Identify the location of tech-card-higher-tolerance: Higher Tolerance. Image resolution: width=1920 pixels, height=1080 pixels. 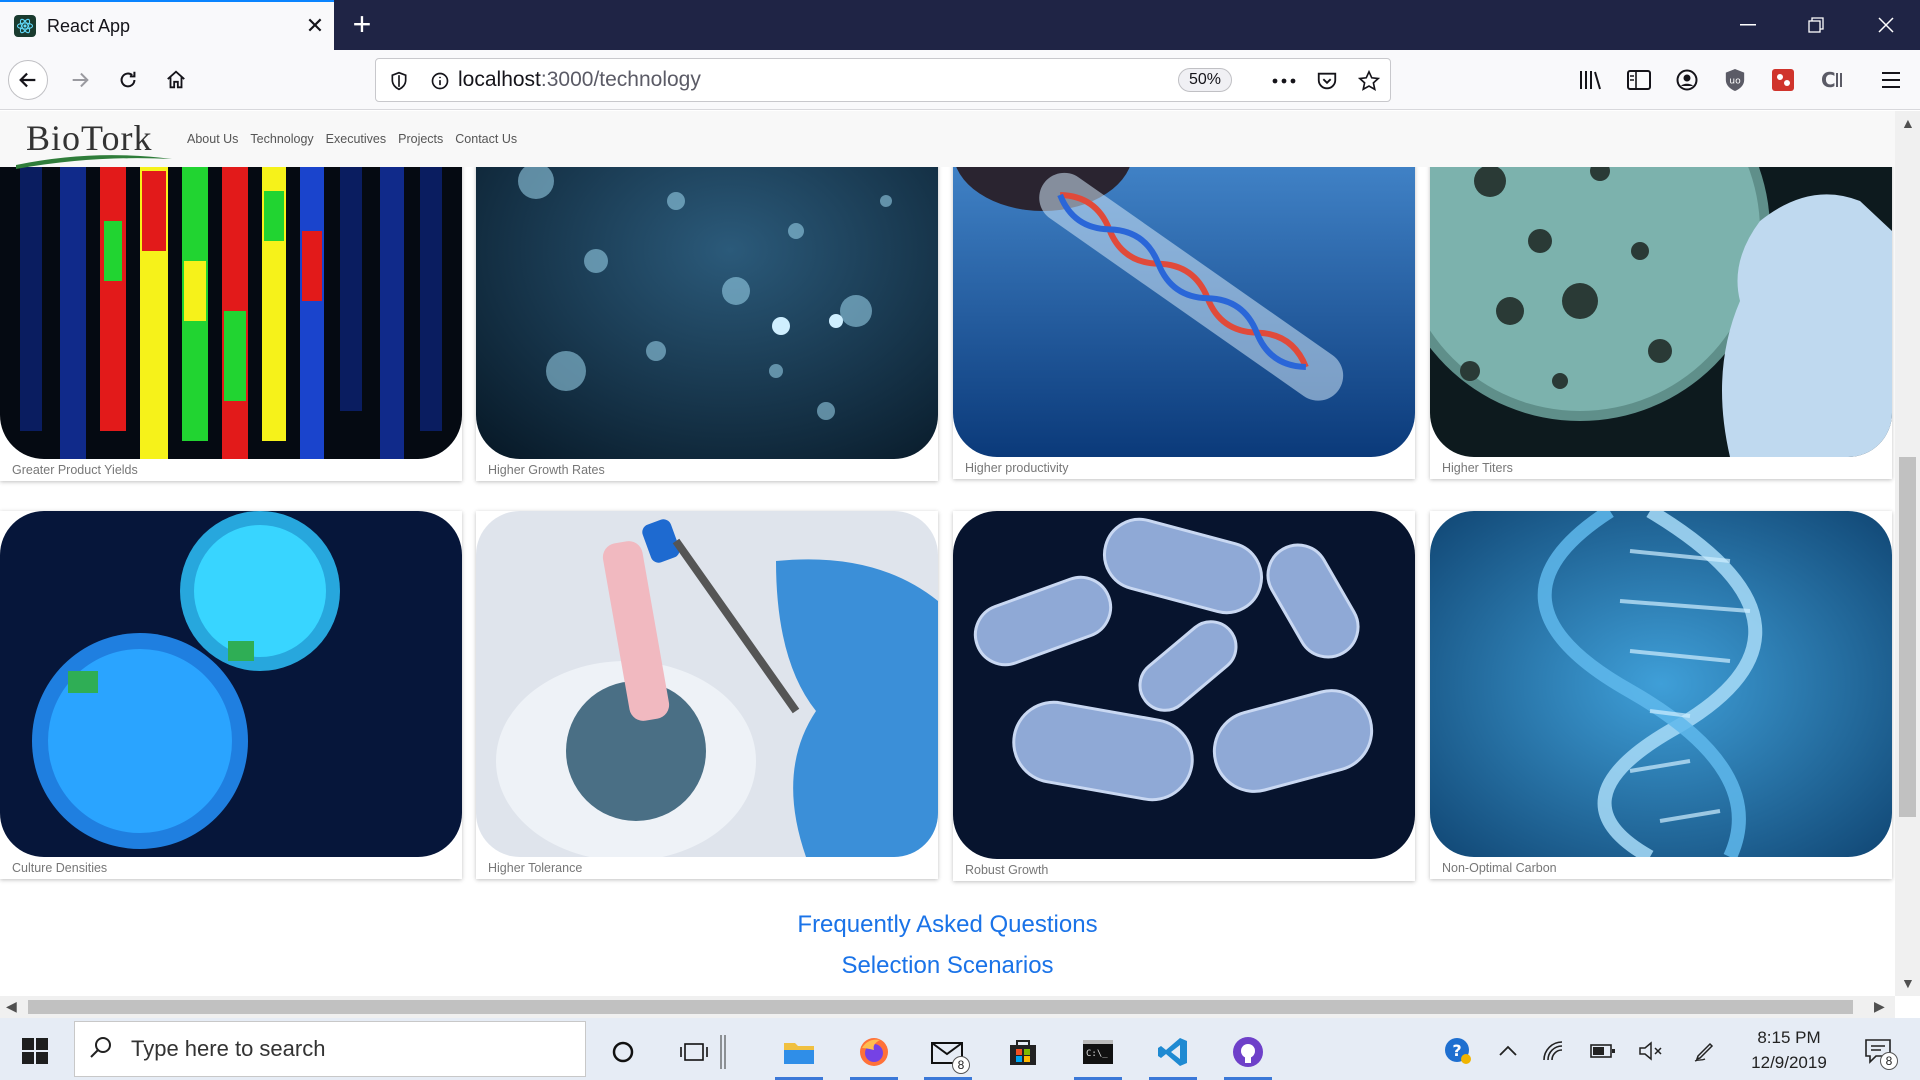
(707, 695).